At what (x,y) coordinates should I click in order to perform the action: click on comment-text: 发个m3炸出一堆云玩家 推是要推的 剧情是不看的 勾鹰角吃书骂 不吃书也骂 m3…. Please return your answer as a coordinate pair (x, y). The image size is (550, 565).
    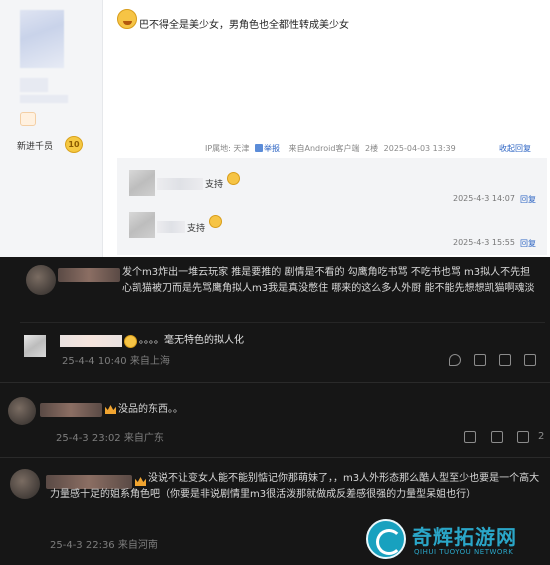
    Looking at the image, I should click on (328, 280).